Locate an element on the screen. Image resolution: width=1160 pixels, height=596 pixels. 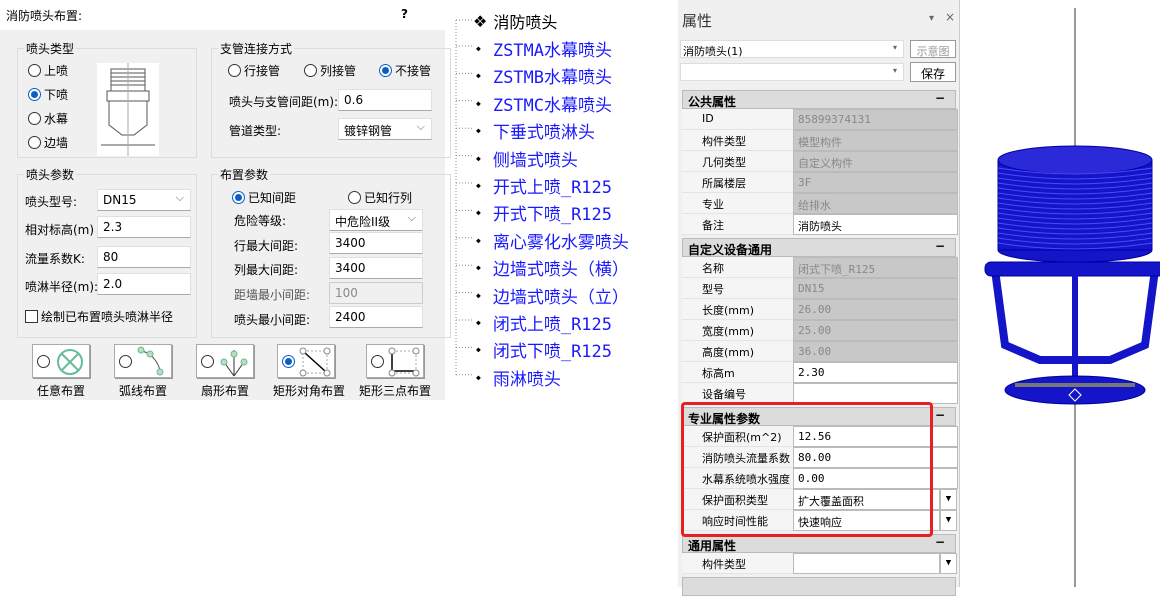
tree-item-label: ZSTMB水幕喷头 is located at coordinates (552, 78).